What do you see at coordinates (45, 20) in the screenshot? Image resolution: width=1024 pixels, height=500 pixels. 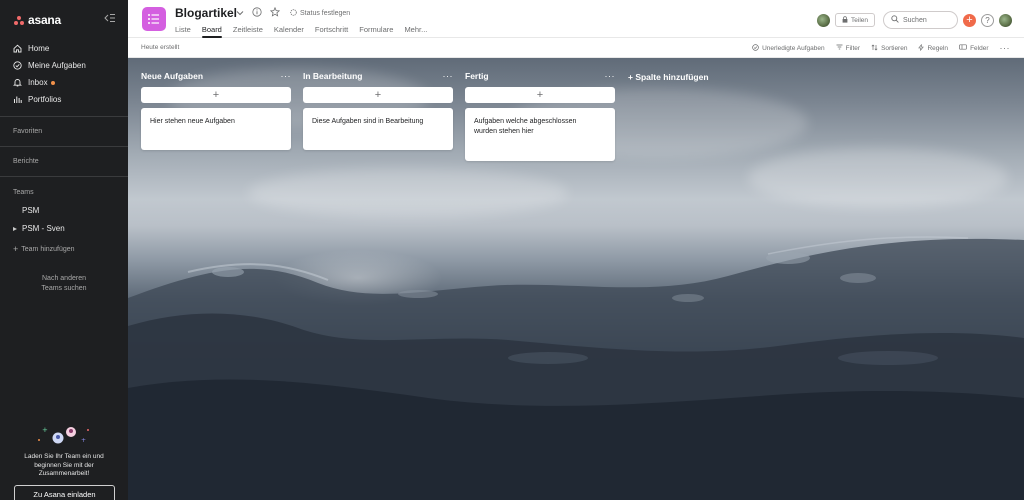 I see `logo-text: asana` at bounding box center [45, 20].